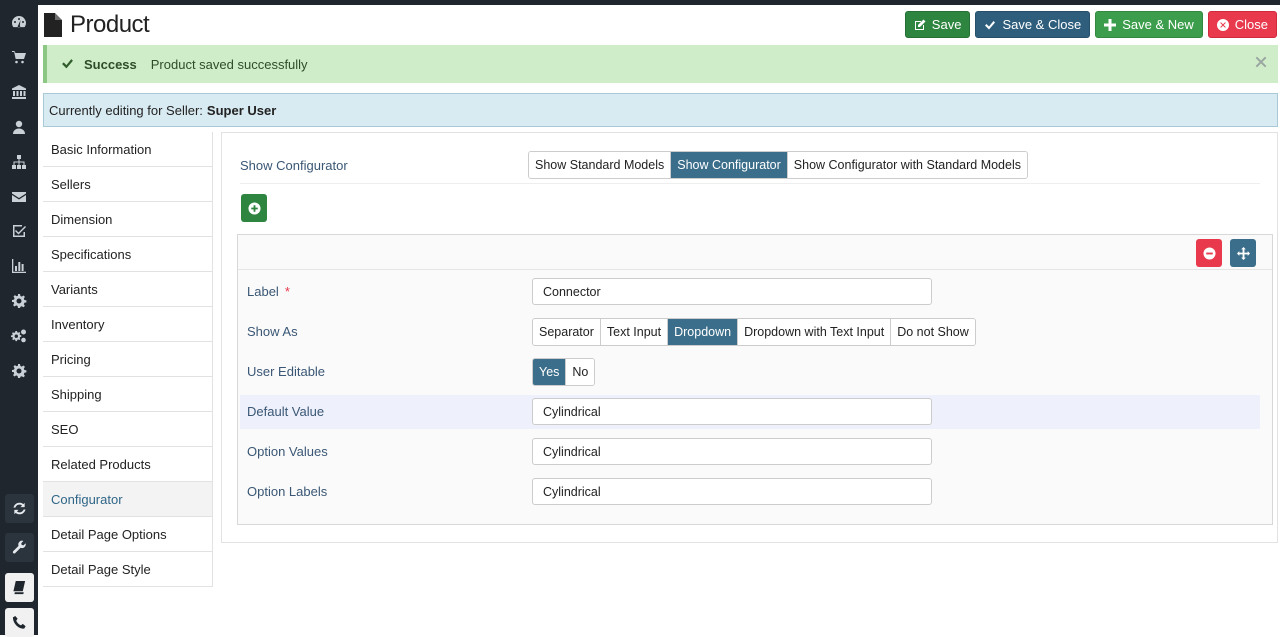  I want to click on editing-seller-info: Currently editing for Seller: Super User, so click(660, 110).